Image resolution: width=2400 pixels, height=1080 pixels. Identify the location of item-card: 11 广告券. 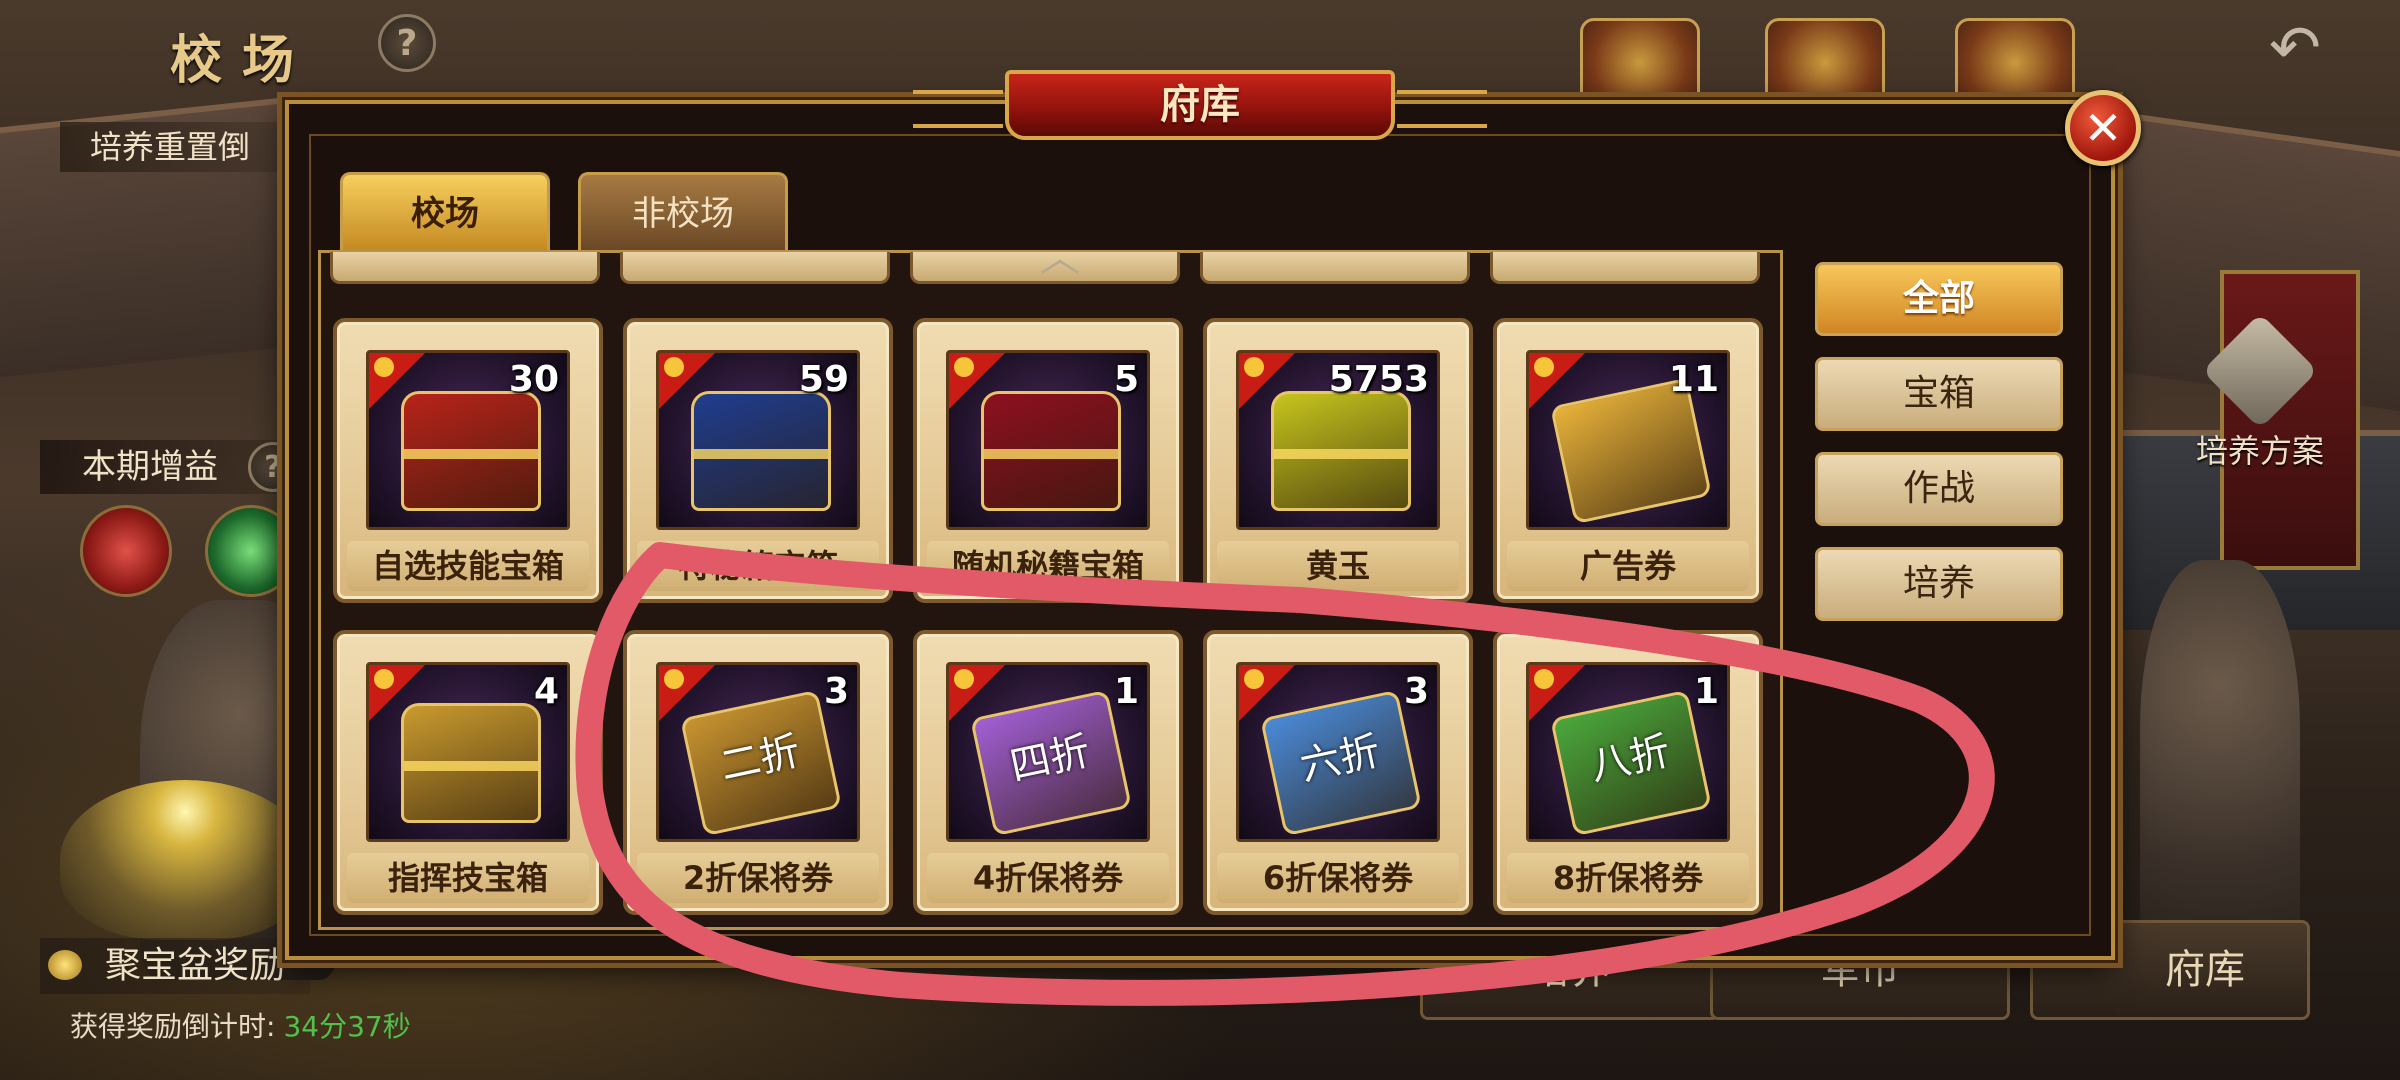
(1628, 460).